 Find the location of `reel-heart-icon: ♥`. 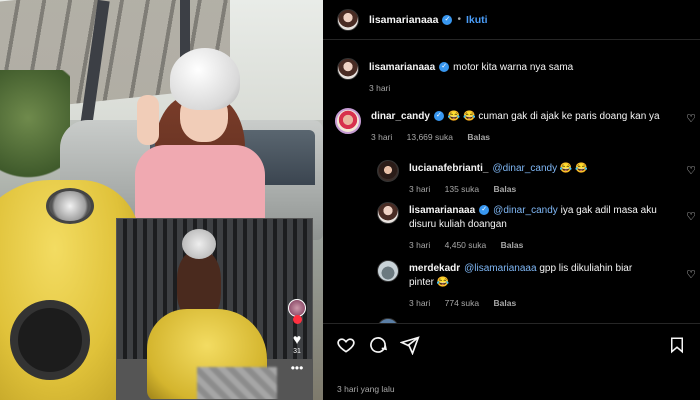

reel-heart-icon: ♥ is located at coordinates (297, 339).